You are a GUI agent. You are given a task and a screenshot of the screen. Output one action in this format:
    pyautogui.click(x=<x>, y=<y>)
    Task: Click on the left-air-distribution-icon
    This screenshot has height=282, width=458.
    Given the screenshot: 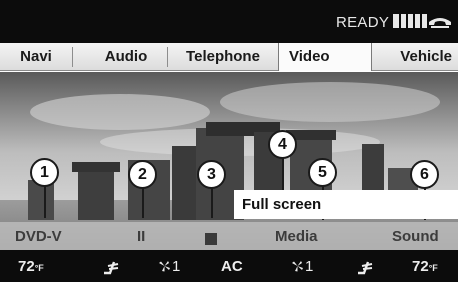 What is the action you would take?
    pyautogui.click(x=111, y=267)
    